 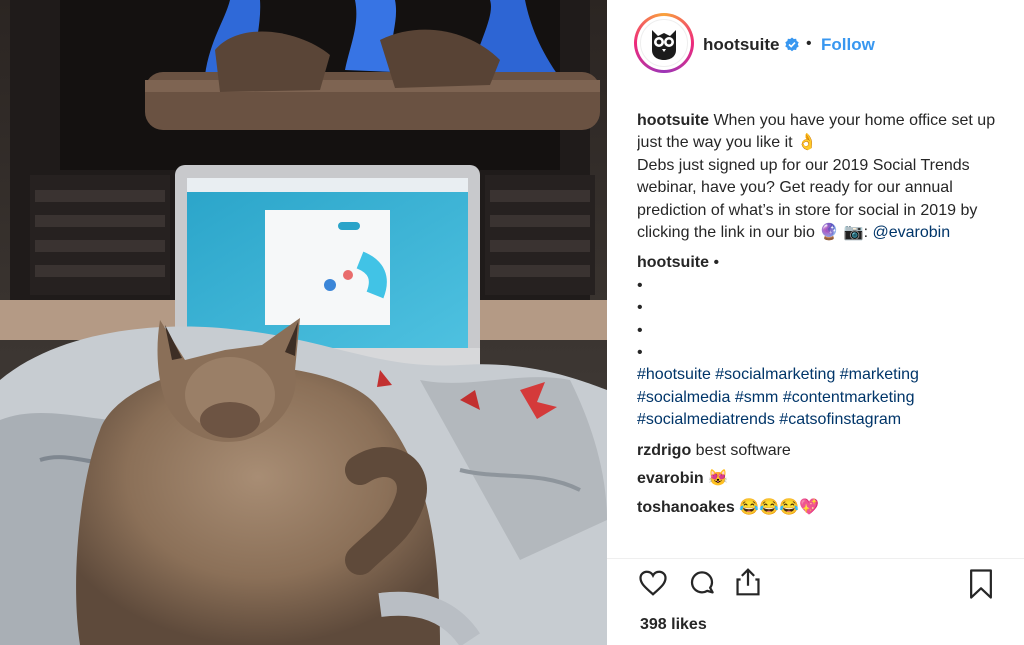 What do you see at coordinates (779, 507) in the screenshot?
I see `comment-text: 😂😂😂💖` at bounding box center [779, 507].